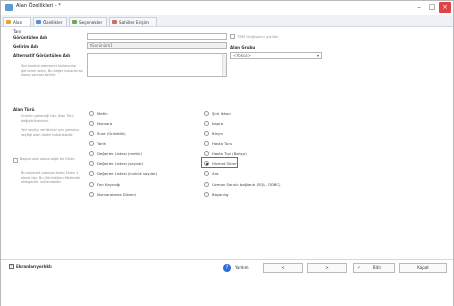 This screenshot has height=306, width=454. I want to click on tab-secenekler: Seçenekler, so click(88, 21).